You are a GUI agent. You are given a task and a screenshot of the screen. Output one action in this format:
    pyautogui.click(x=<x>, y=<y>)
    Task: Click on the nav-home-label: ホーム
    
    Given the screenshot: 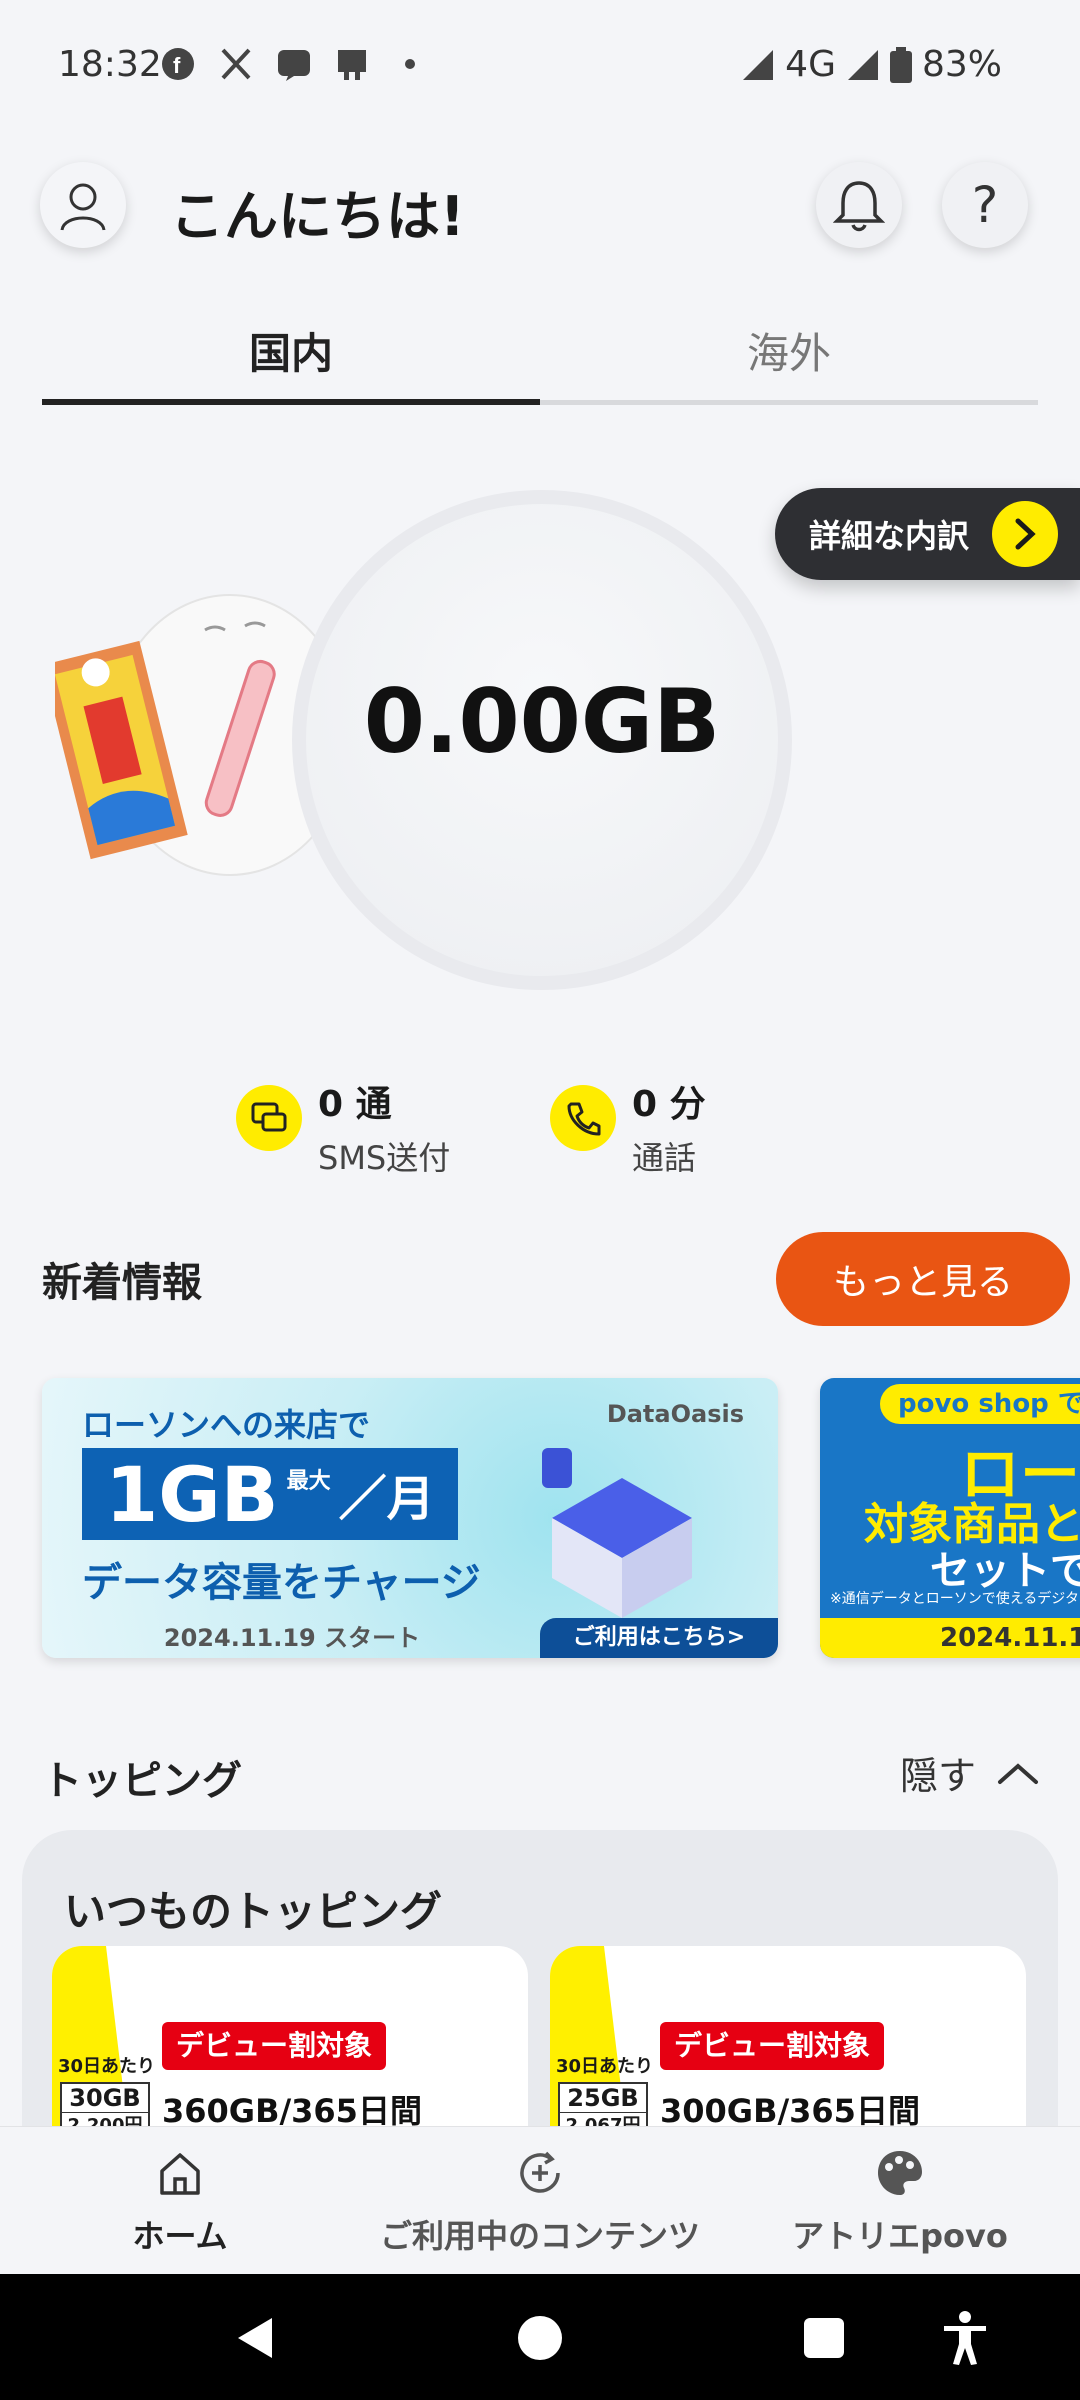 What is the action you would take?
    pyautogui.click(x=180, y=2236)
    